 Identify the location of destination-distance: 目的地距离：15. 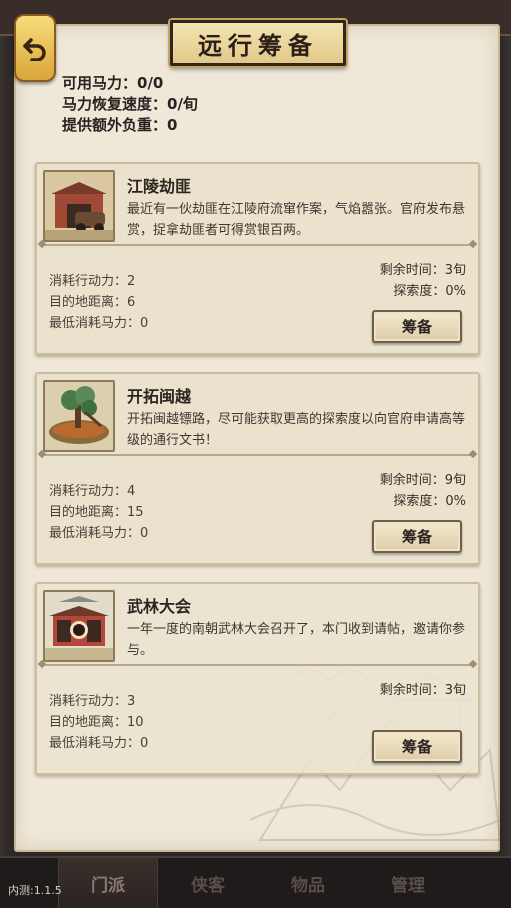
(96, 512).